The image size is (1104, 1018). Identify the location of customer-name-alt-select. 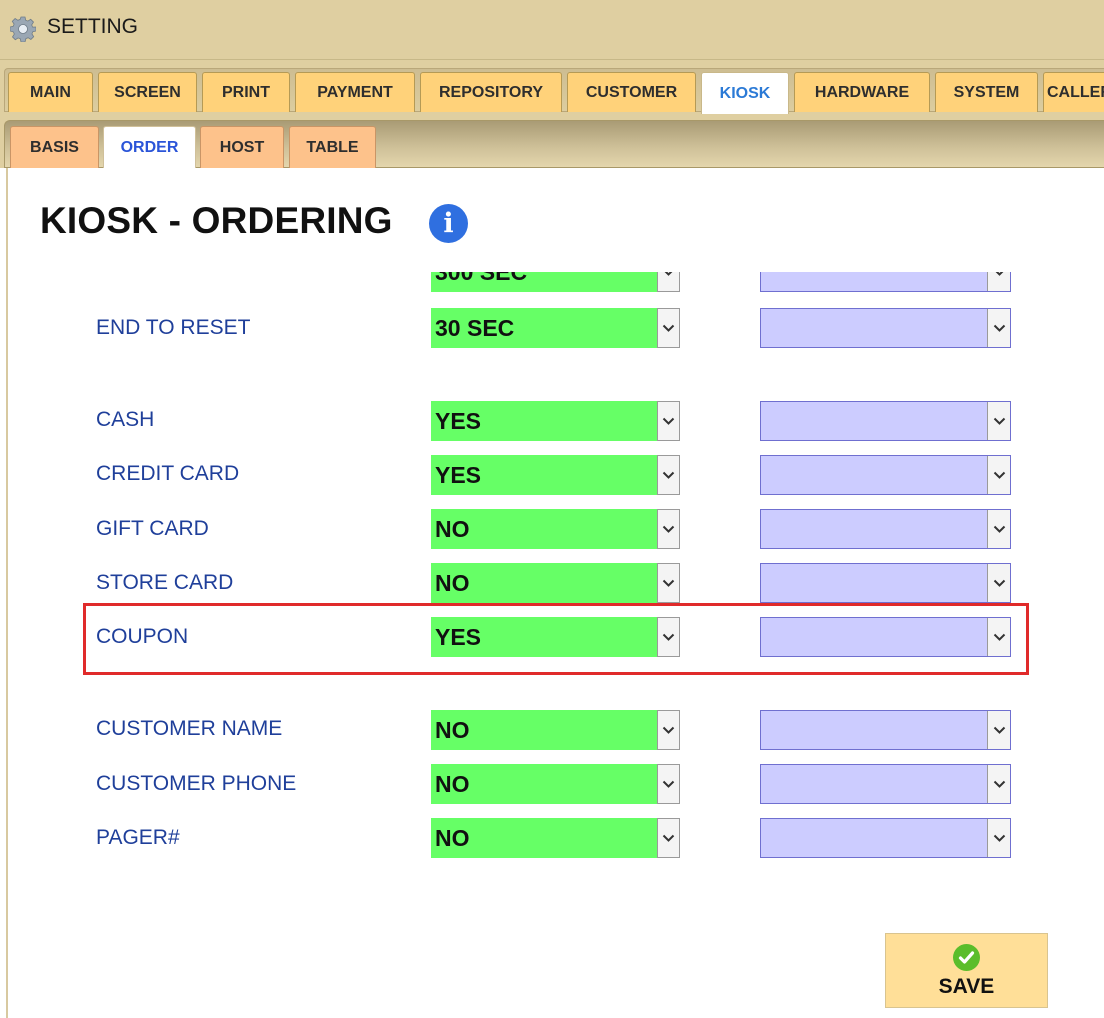
(885, 730).